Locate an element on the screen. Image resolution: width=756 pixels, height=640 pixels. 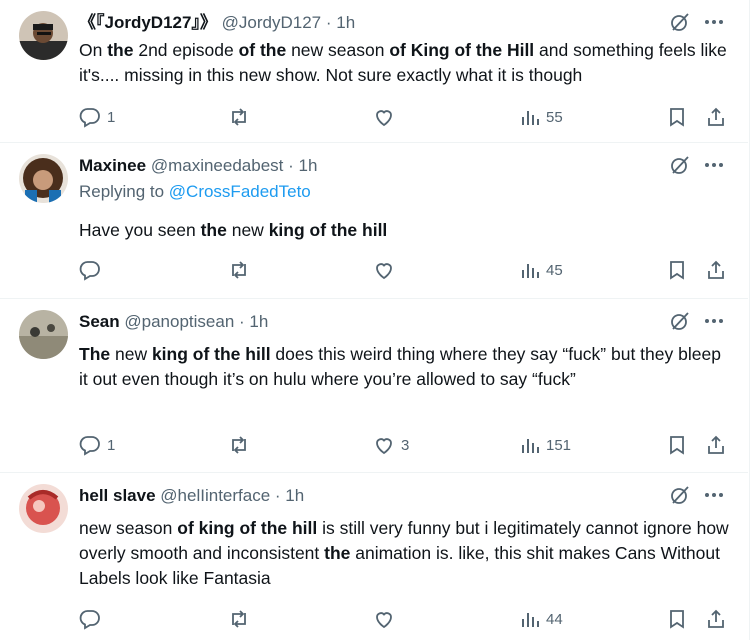
tweet-header: Sean @panoptisean · 1h is located at coordinates (173, 322).